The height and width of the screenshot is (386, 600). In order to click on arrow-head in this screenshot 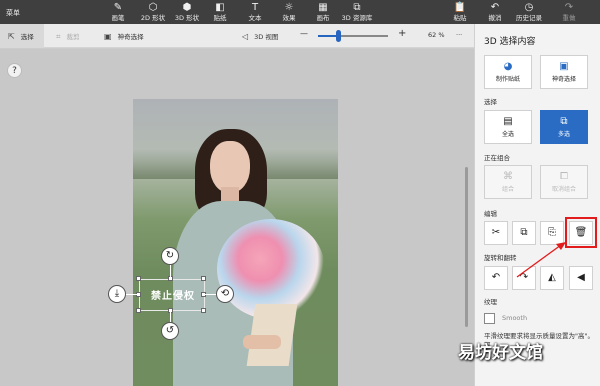, I will do `click(561, 246)`.